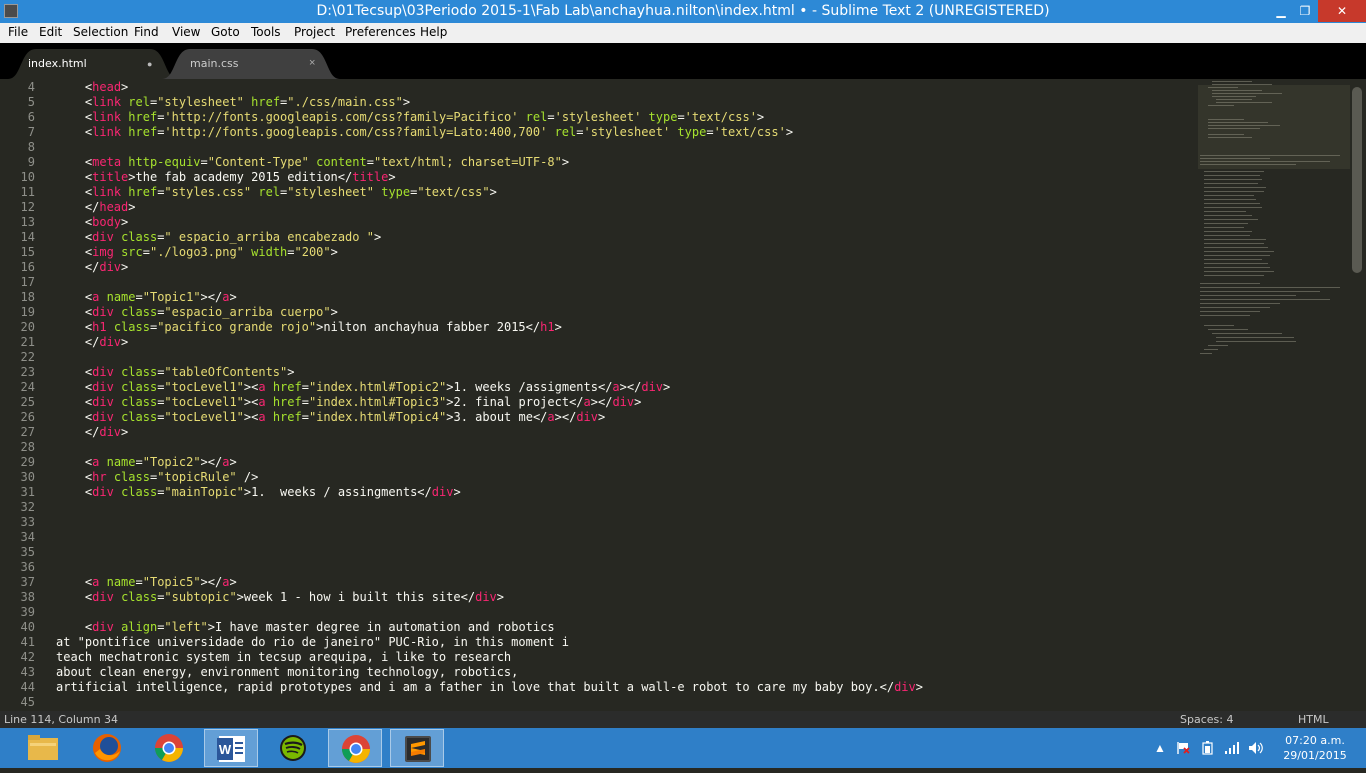 The height and width of the screenshot is (773, 1366). I want to click on menu-file: File, so click(18, 32).